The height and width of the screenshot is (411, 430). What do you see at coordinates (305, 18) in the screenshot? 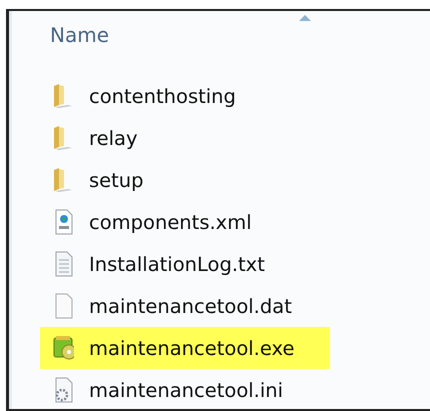
I see `sort-arrow-icon` at bounding box center [305, 18].